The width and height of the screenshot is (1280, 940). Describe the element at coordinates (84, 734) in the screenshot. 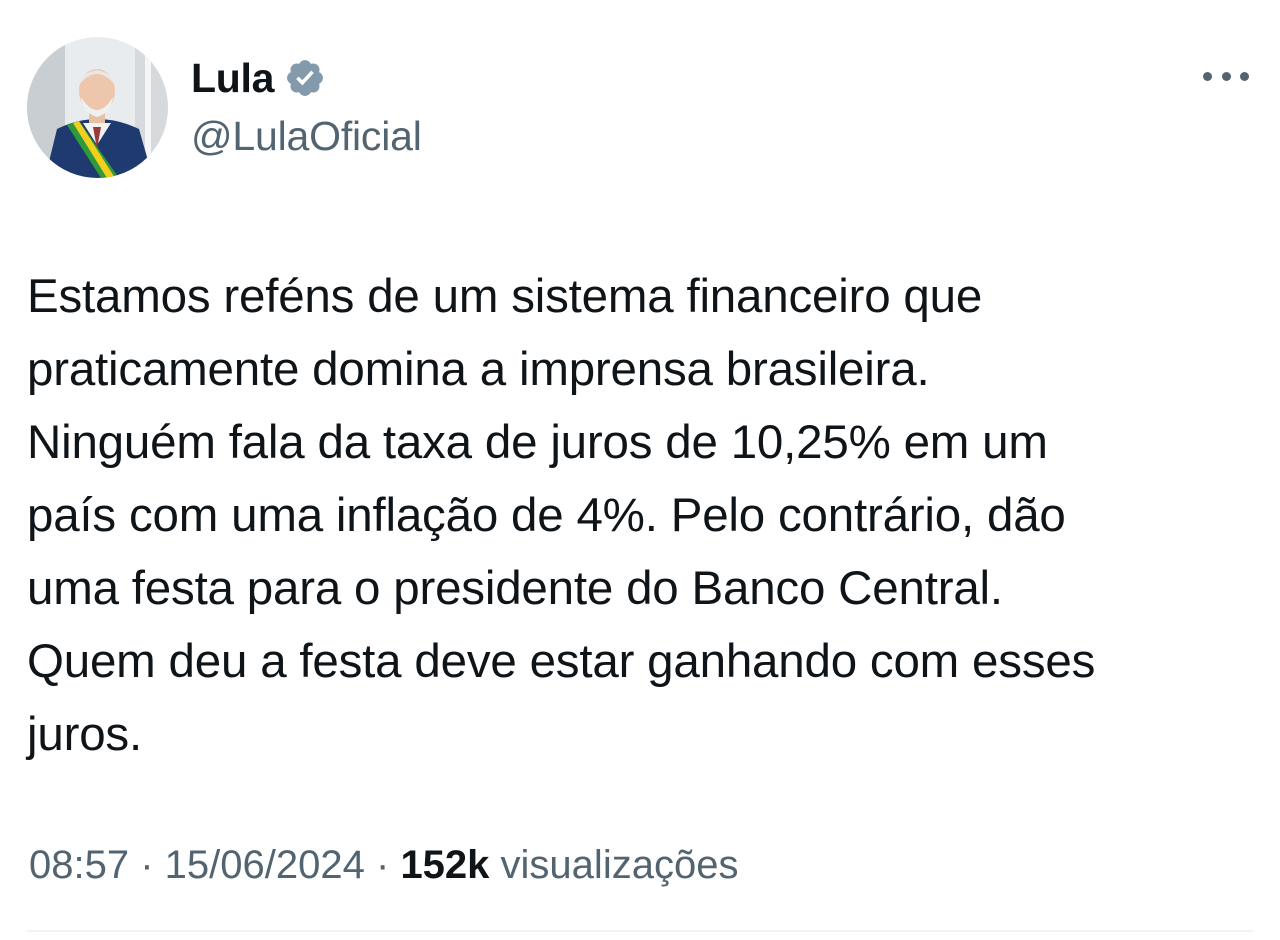

I see `tweet-text-line: juros.` at that location.